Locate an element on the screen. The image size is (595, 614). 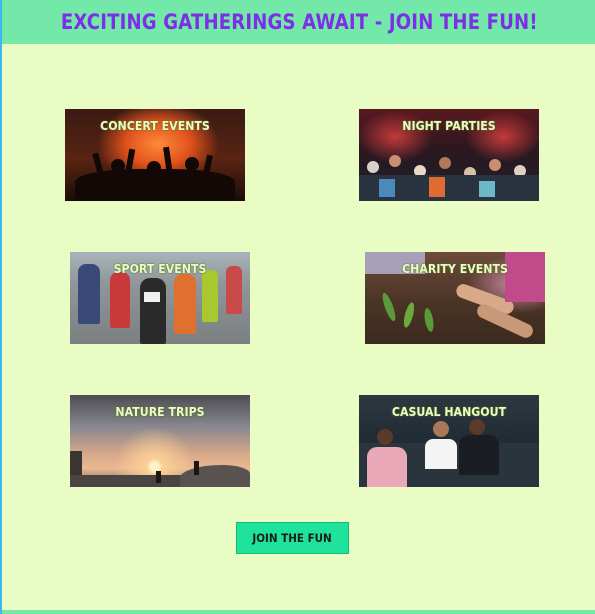
event-label: SPORT EVENTS is located at coordinates (160, 268).